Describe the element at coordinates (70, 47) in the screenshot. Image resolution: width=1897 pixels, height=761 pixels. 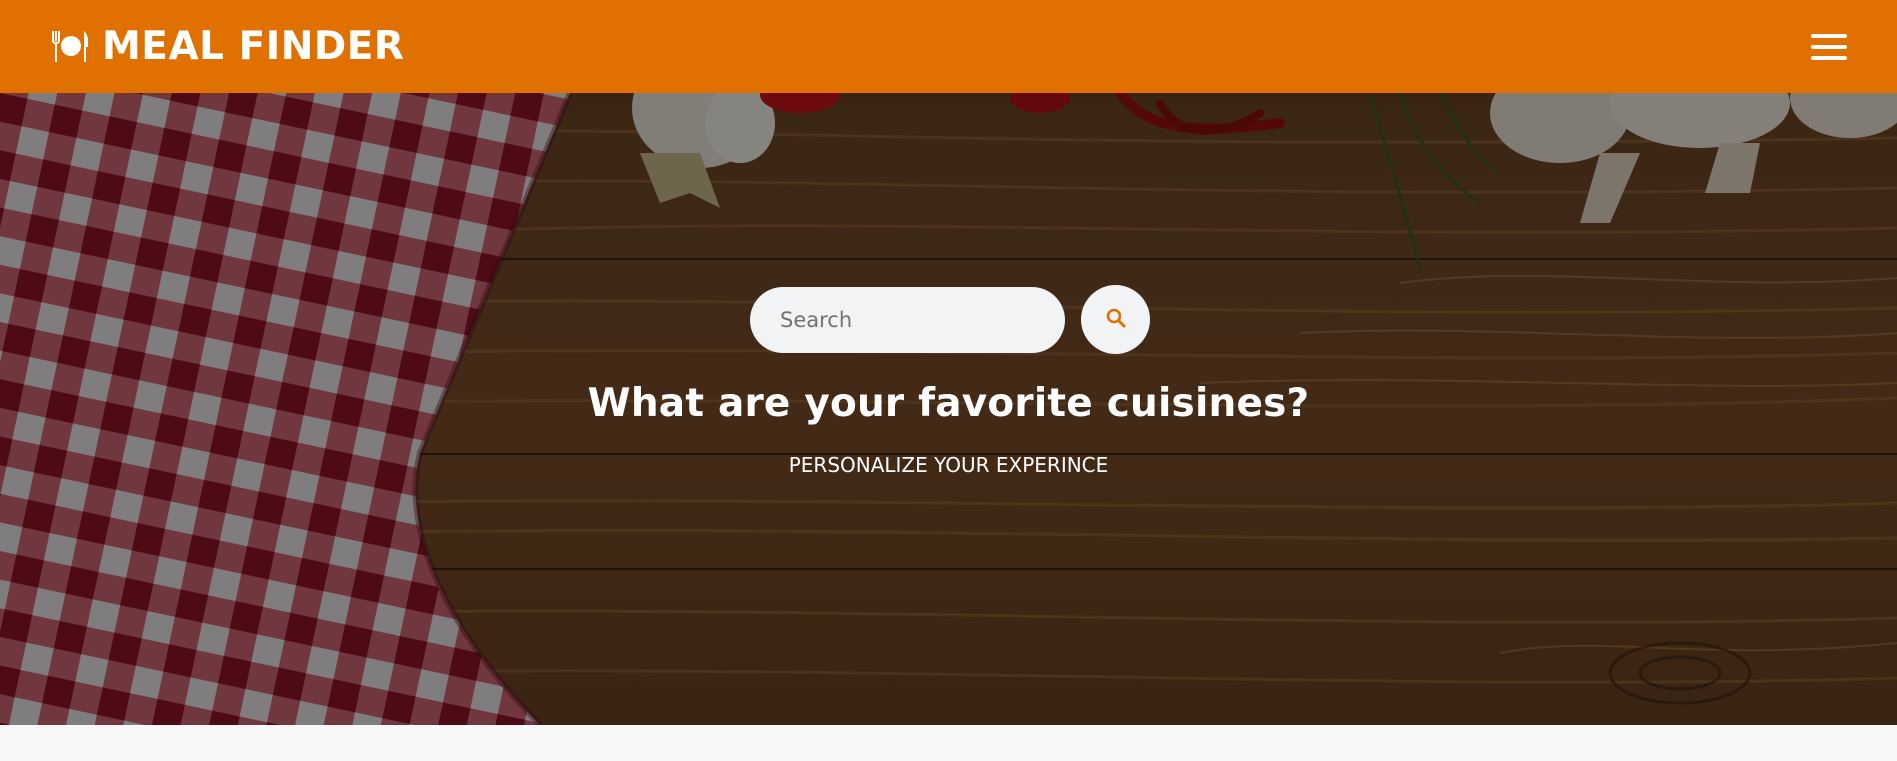
I see `plate-fork-knife-icon` at that location.